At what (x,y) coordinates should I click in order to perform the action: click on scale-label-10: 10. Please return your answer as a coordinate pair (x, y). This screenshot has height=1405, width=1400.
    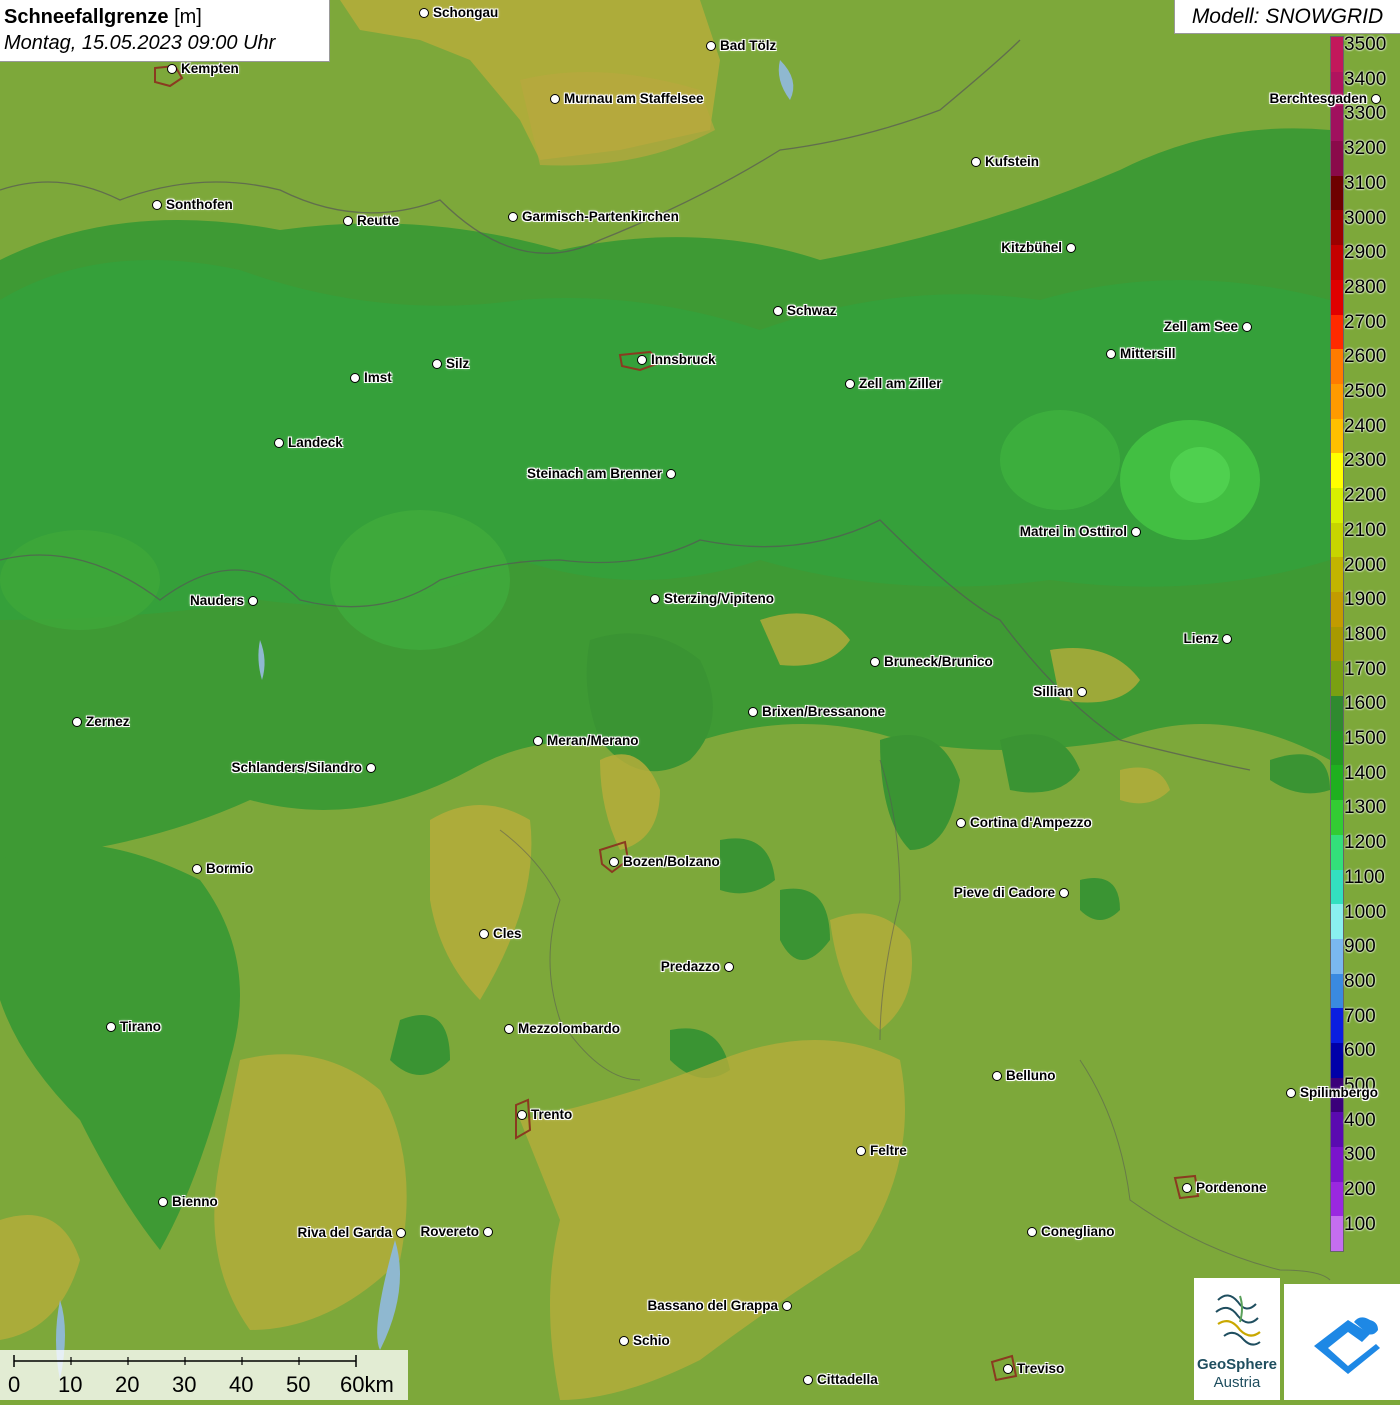
    Looking at the image, I should click on (70, 1384).